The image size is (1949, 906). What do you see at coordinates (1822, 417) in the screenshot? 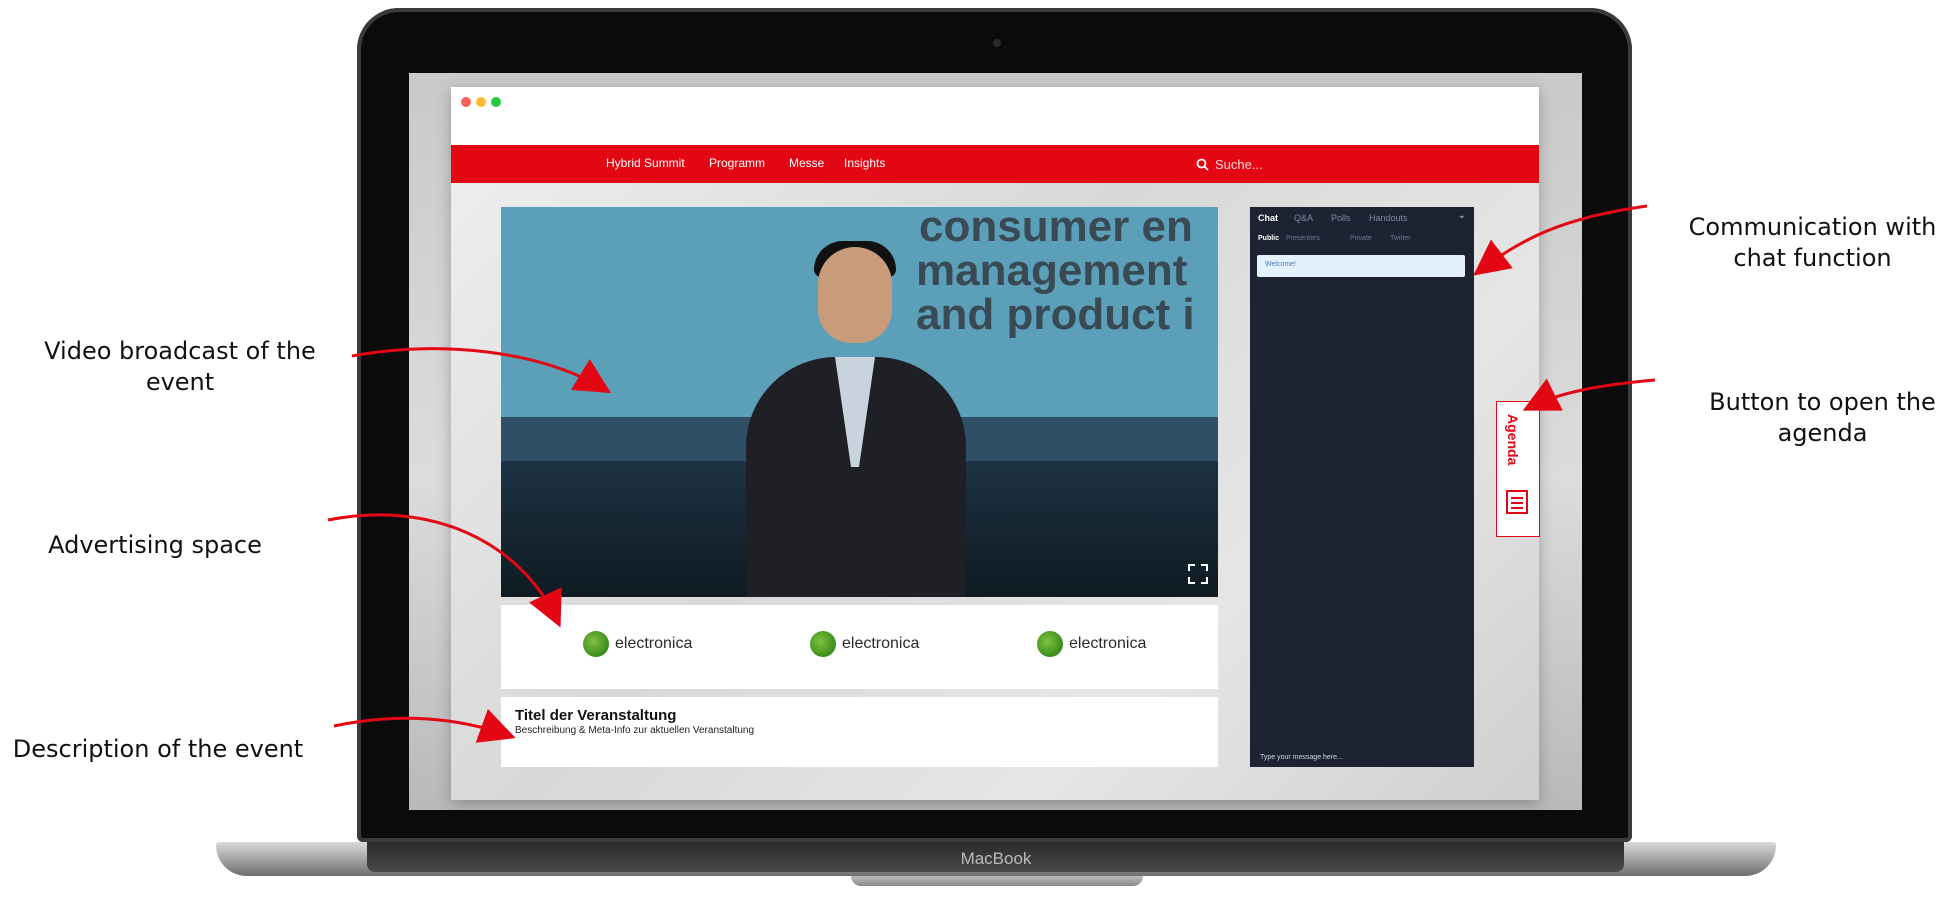
I see `annotation-agenda: Button to open the agenda` at bounding box center [1822, 417].